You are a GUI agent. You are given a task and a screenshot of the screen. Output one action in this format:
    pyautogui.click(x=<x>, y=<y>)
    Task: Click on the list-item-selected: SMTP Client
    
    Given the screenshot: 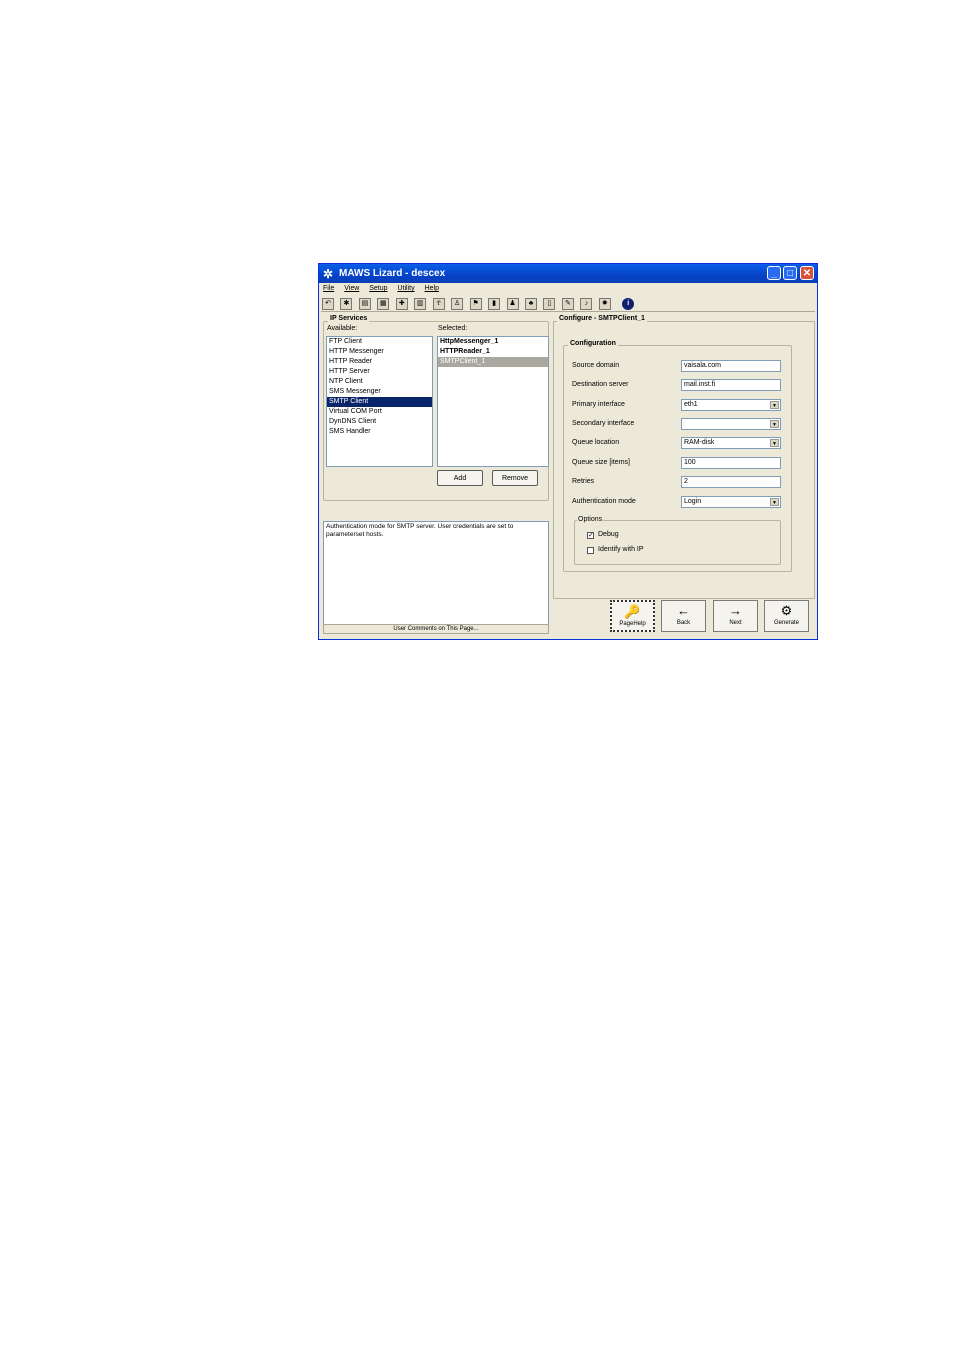 What is the action you would take?
    pyautogui.click(x=379, y=402)
    